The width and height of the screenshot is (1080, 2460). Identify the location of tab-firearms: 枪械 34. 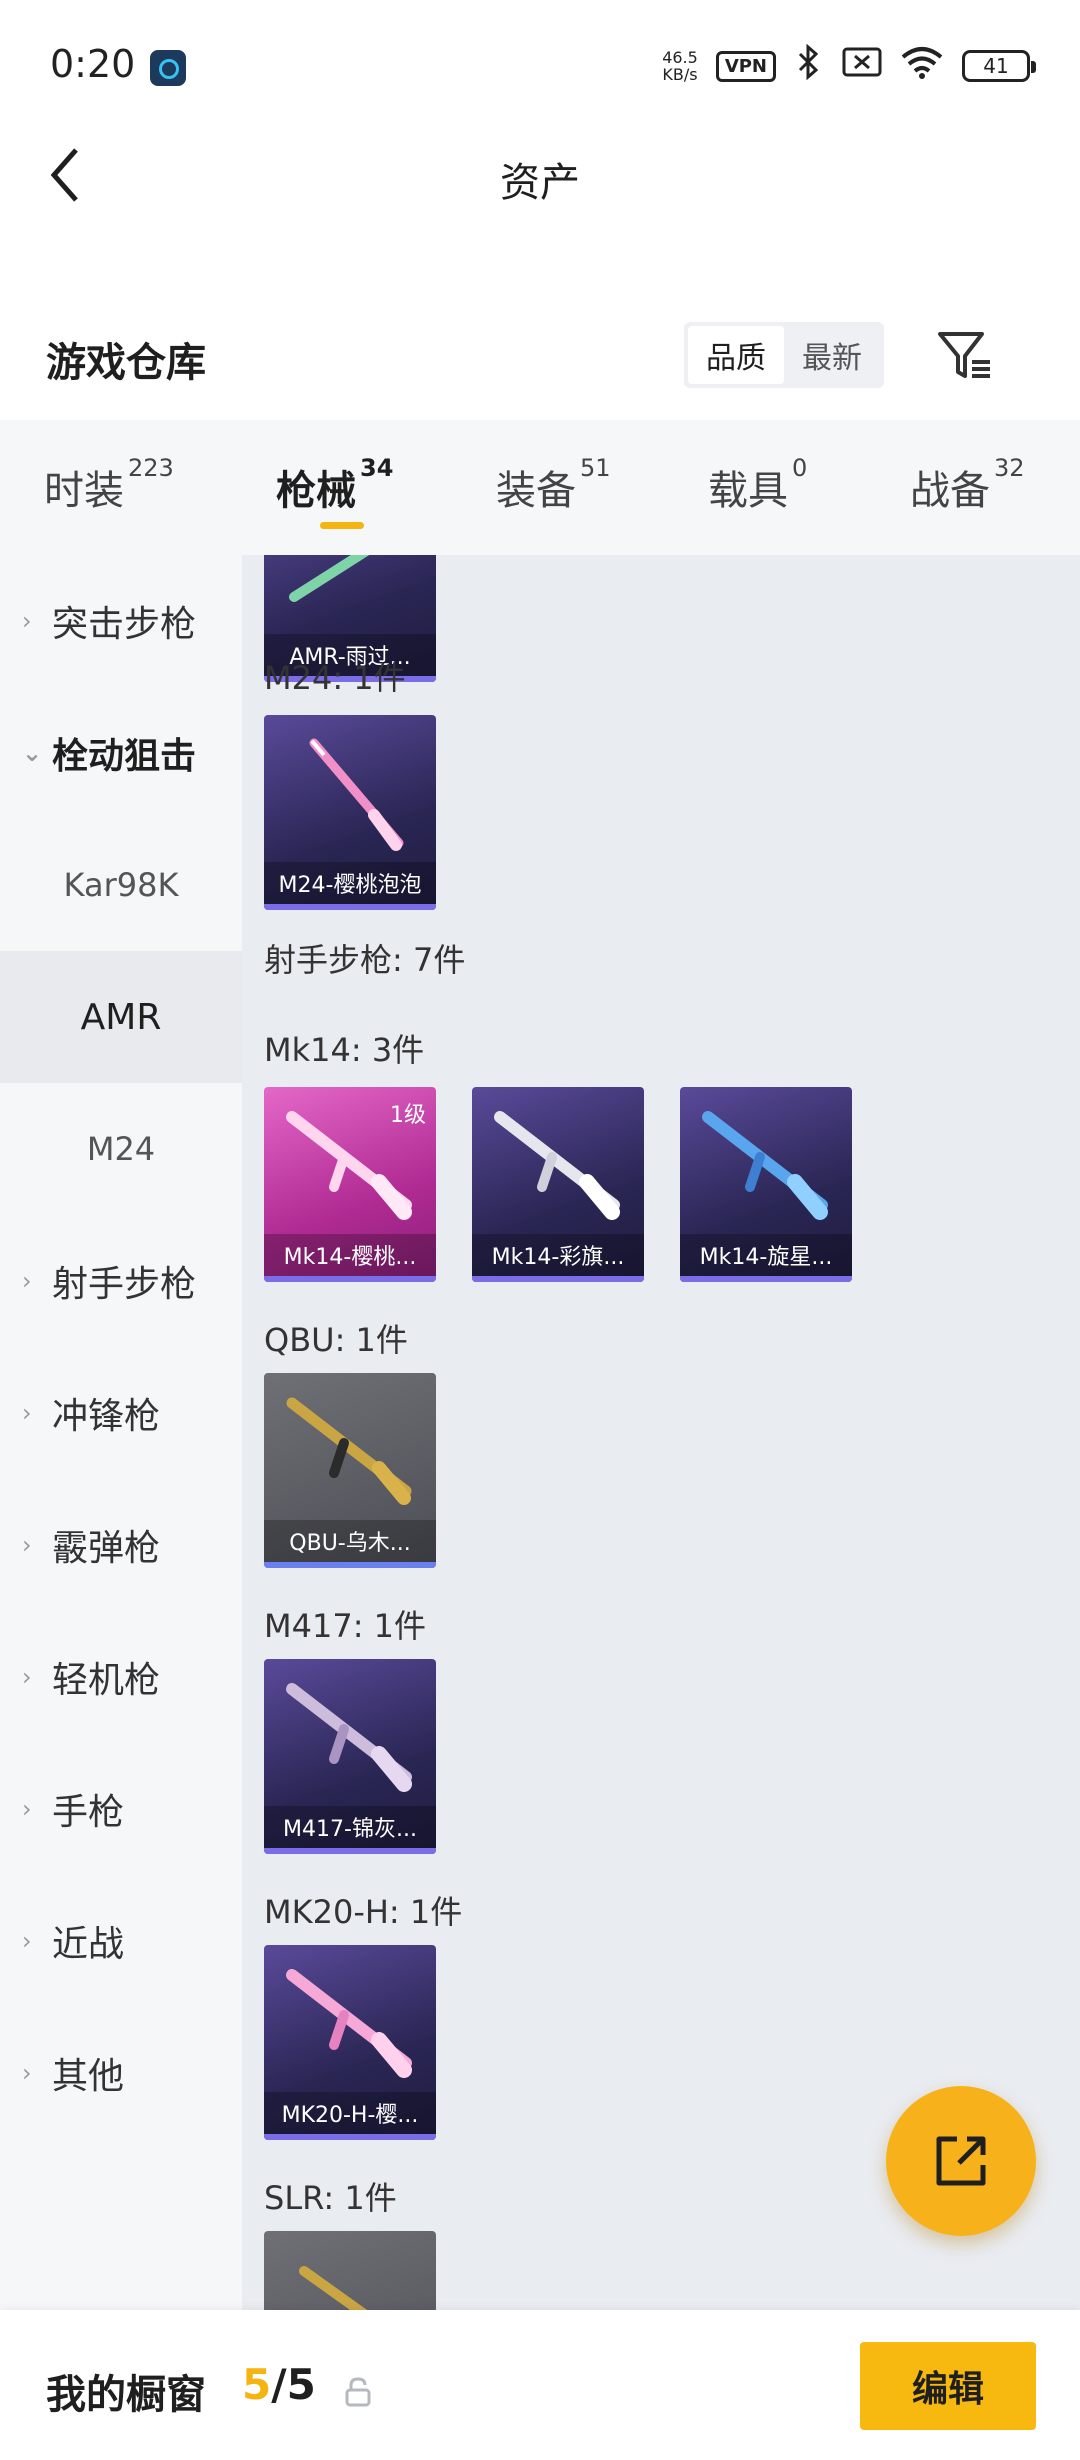
(334, 485).